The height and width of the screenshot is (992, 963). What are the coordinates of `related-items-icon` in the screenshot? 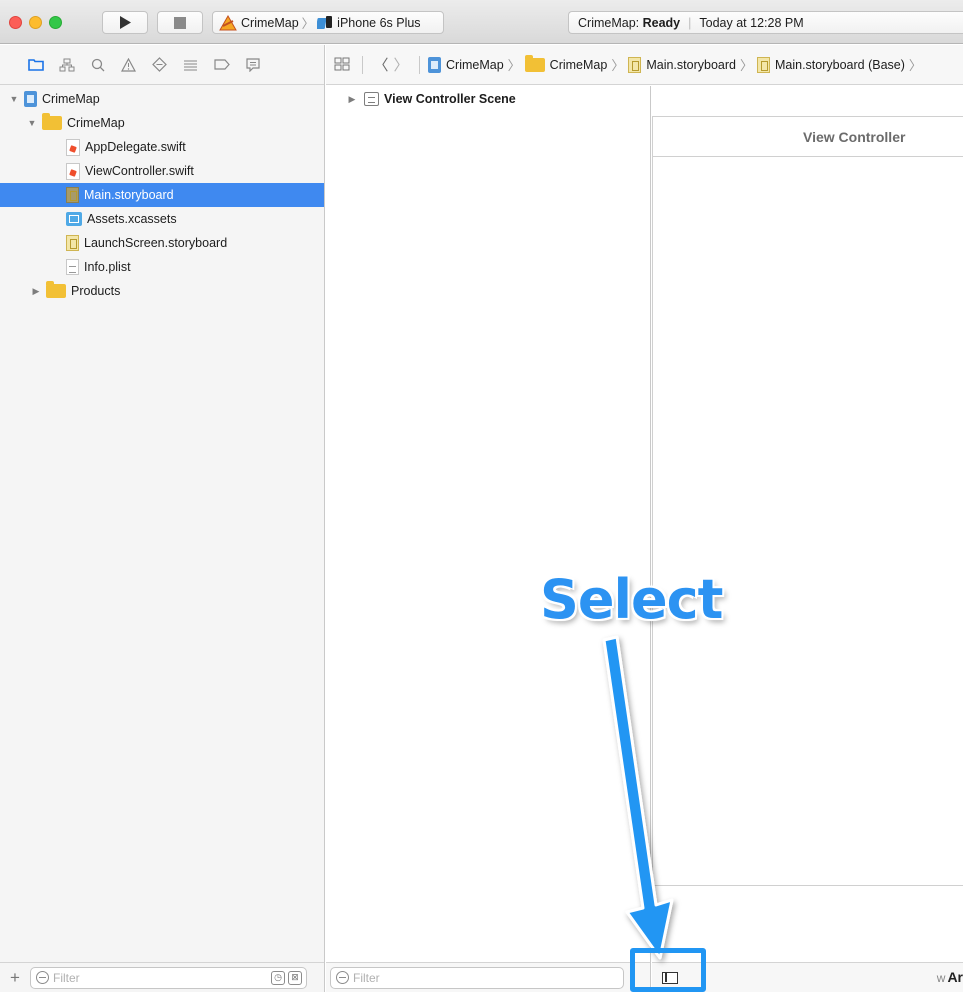 It's located at (344, 65).